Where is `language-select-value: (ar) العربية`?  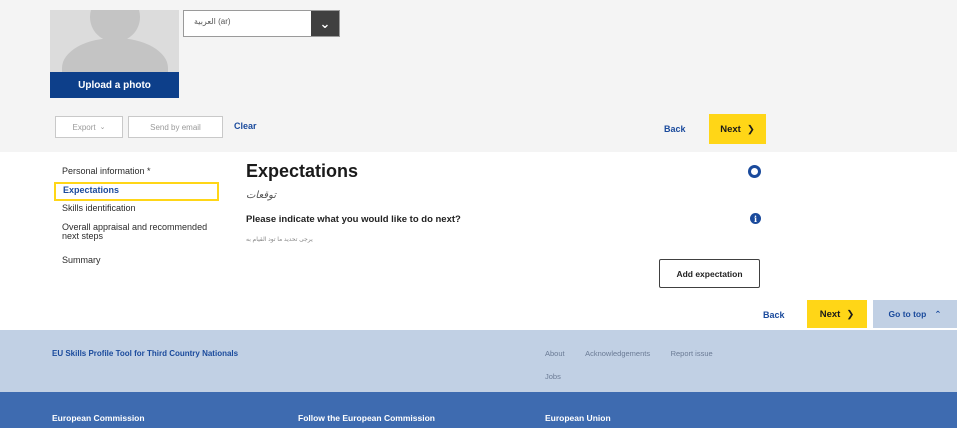
language-select-value: (ar) العربية is located at coordinates (212, 21).